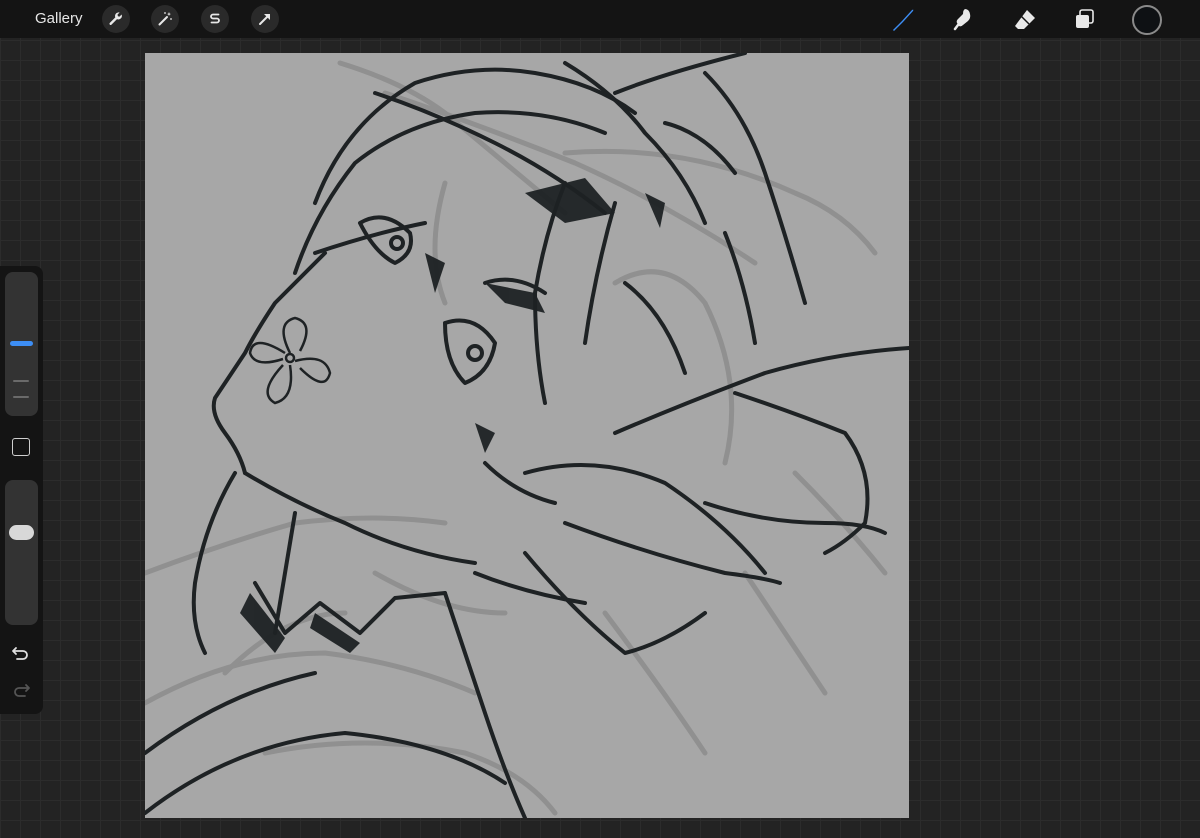 The image size is (1200, 838). I want to click on smudge-icon, so click(962, 20).